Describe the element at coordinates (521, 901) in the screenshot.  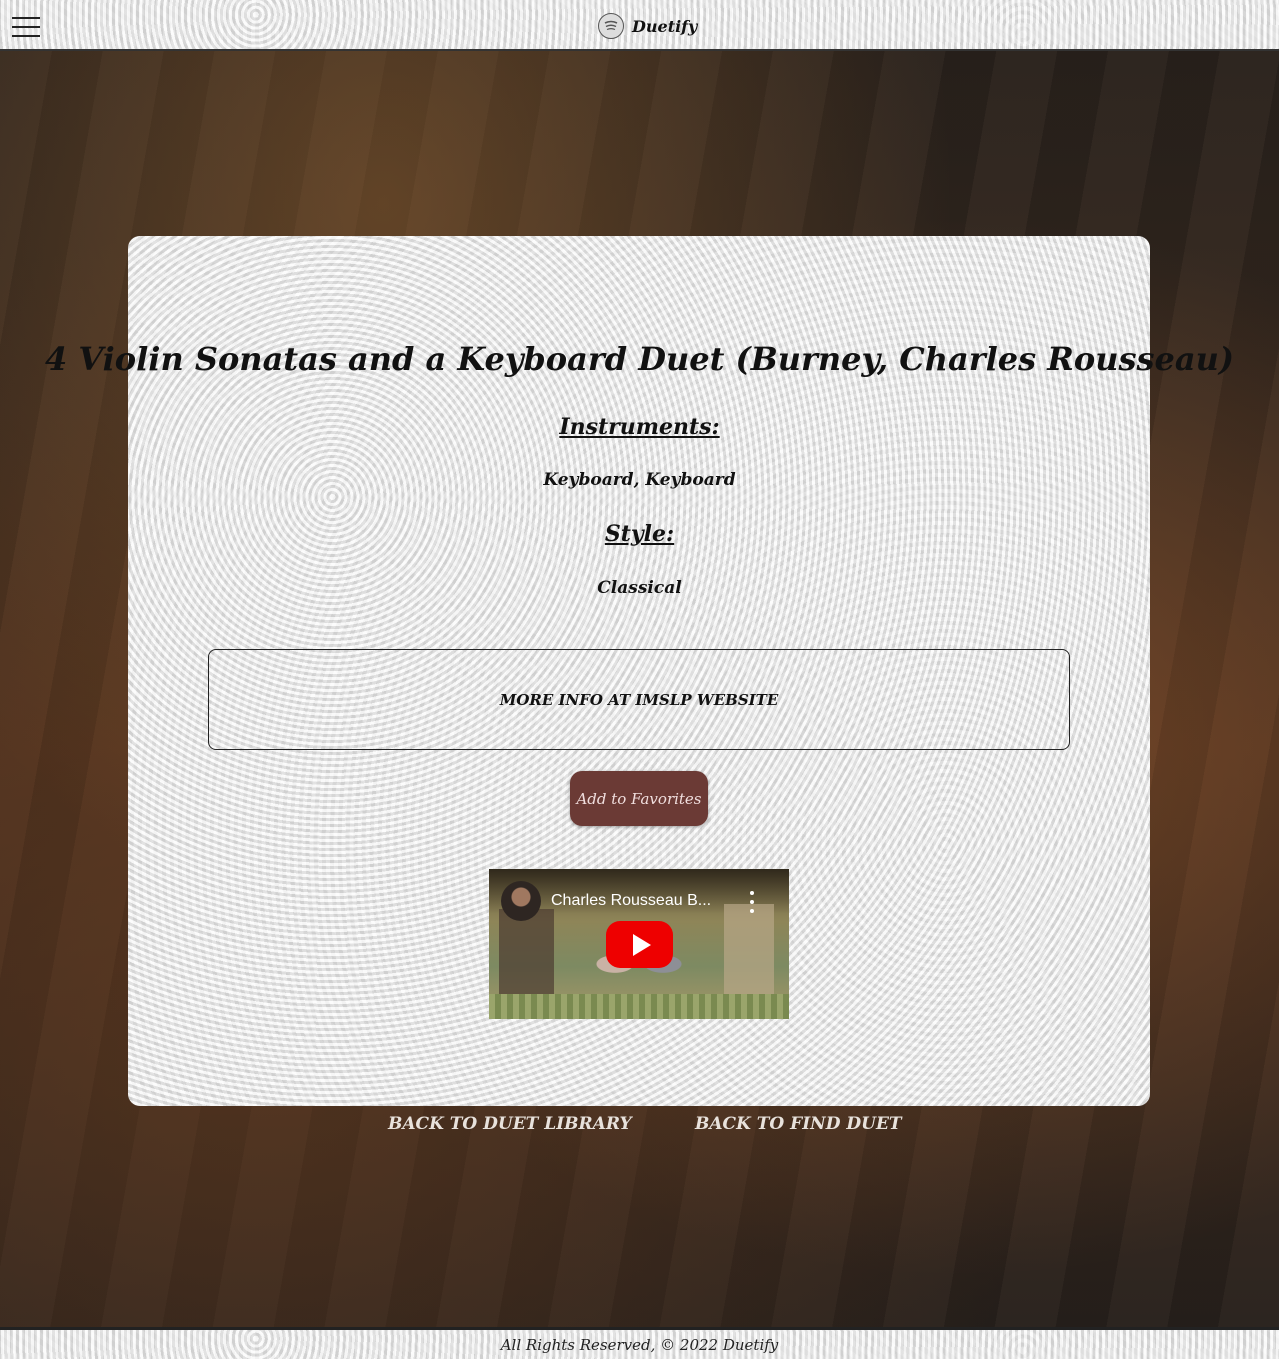
I see `channel-avatar` at that location.